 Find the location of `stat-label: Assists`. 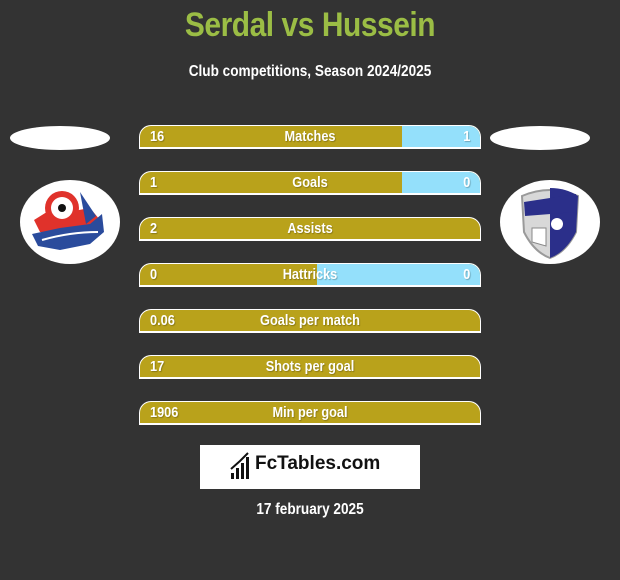

stat-label: Assists is located at coordinates (310, 228).